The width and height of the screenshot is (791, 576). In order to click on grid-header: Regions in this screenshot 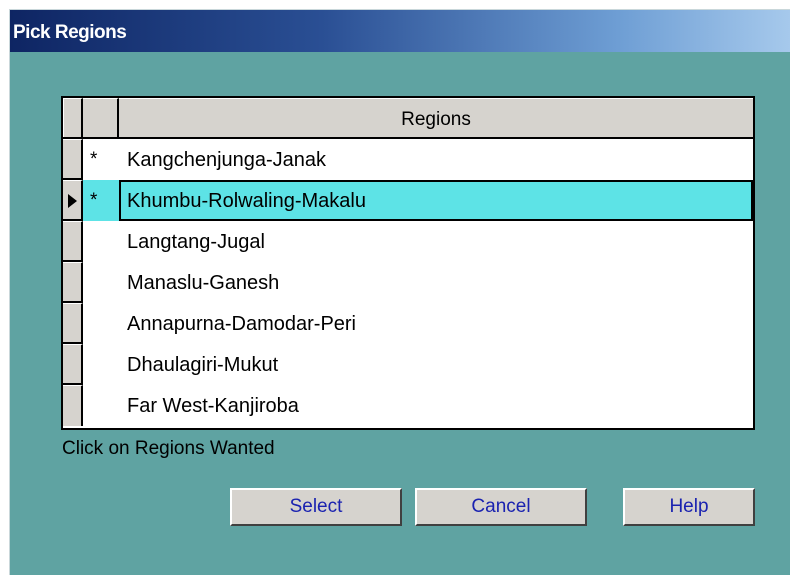, I will do `click(408, 118)`.